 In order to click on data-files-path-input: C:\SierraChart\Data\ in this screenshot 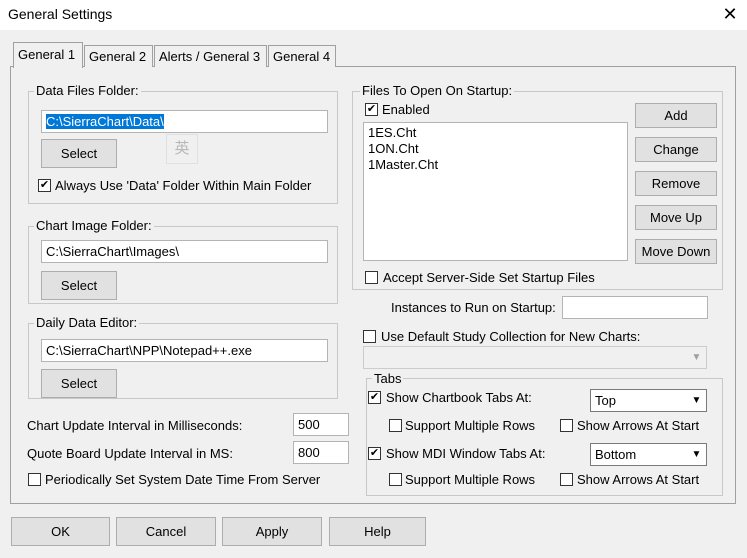, I will do `click(184, 121)`.